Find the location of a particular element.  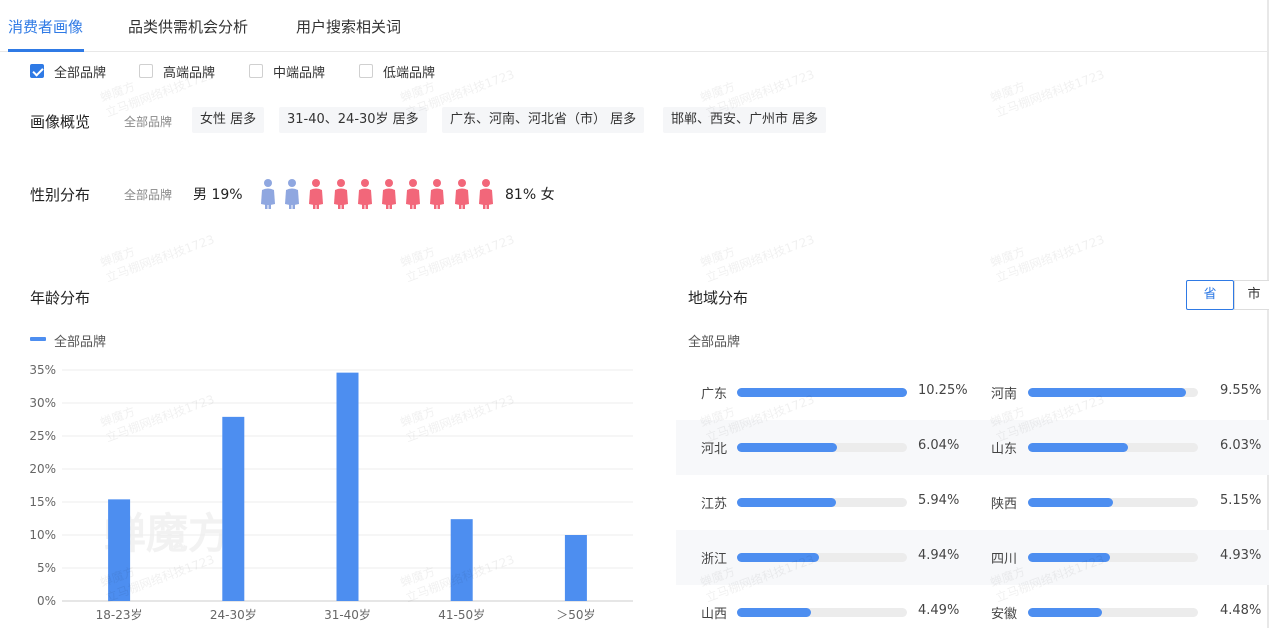

region-value: 4.93% is located at coordinates (1241, 555).